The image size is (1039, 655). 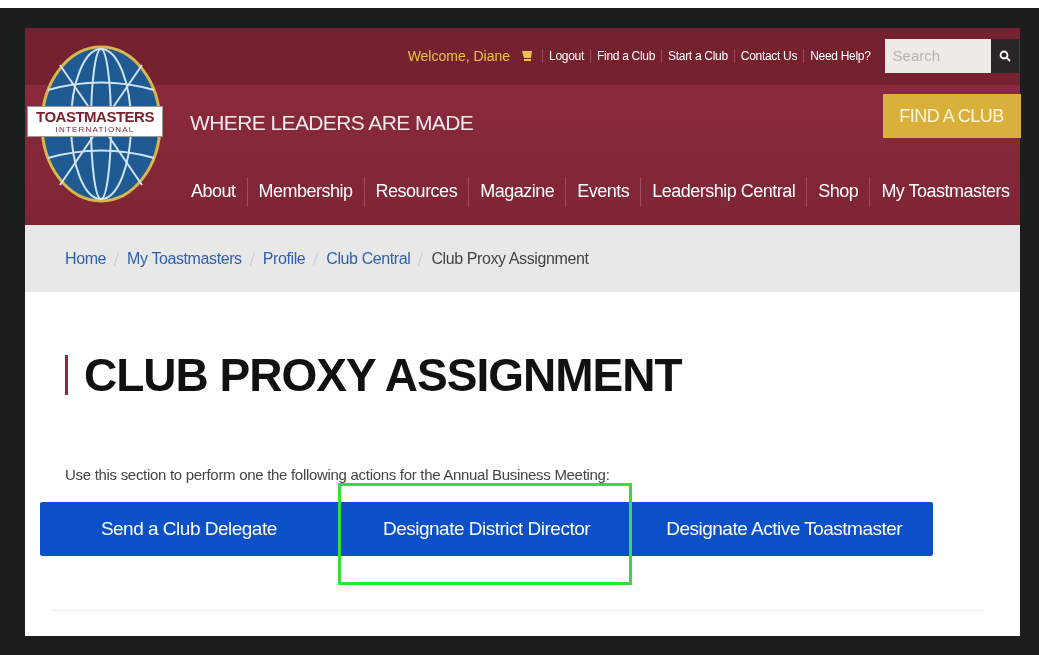 What do you see at coordinates (937, 55) in the screenshot?
I see `search-field: Search` at bounding box center [937, 55].